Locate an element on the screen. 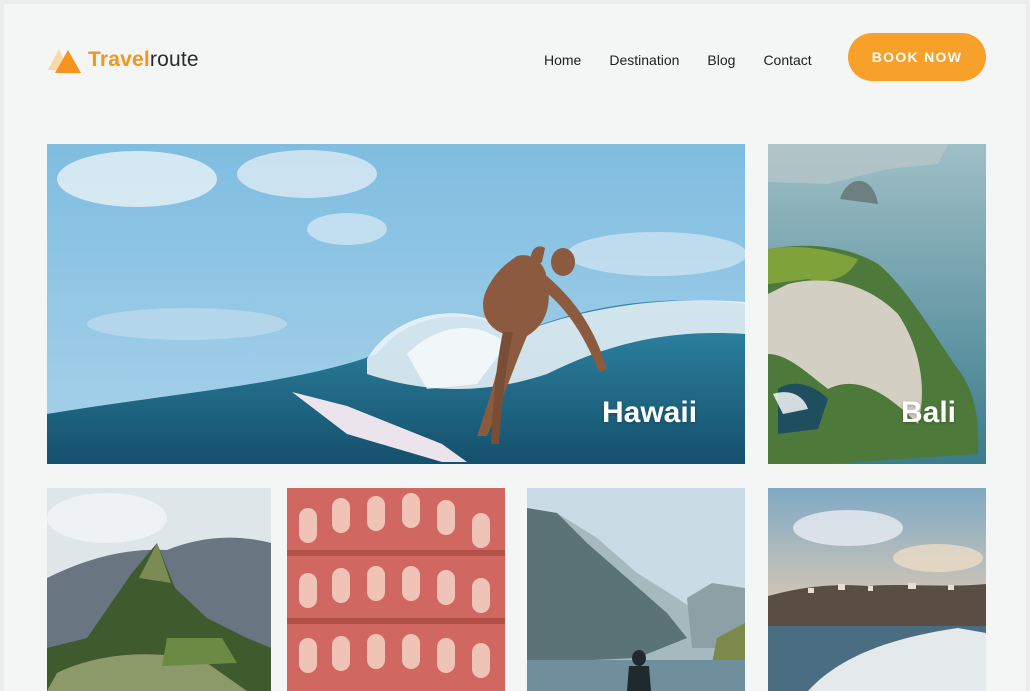 This screenshot has width=1030, height=691. destination-card-bali: Bali is located at coordinates (877, 304).